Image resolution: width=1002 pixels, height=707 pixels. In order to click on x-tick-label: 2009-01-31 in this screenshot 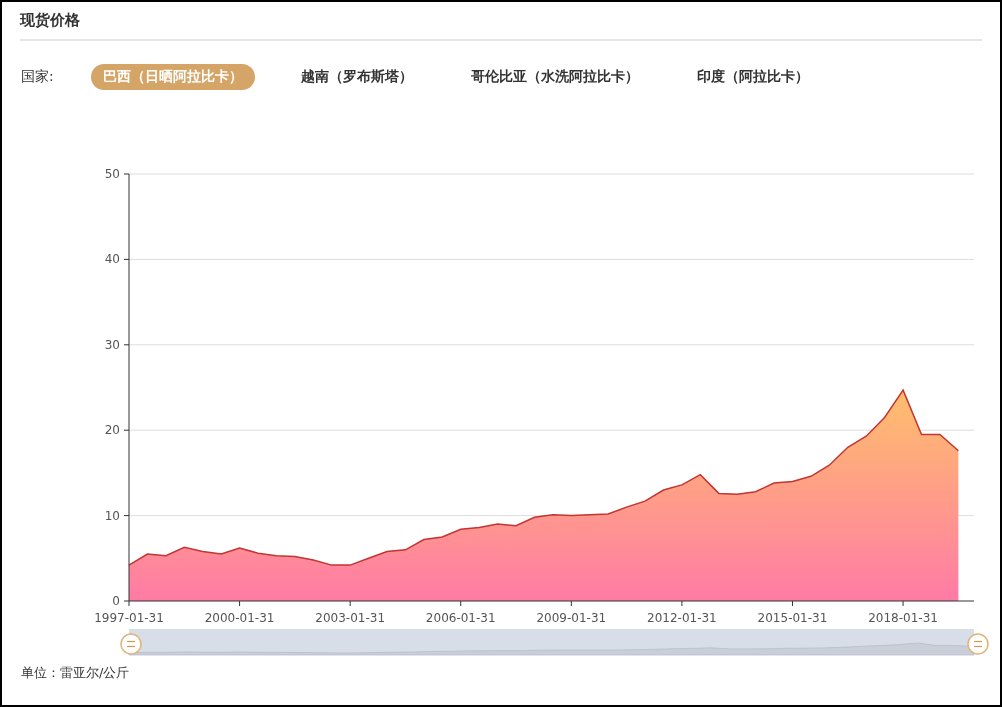, I will do `click(571, 618)`.